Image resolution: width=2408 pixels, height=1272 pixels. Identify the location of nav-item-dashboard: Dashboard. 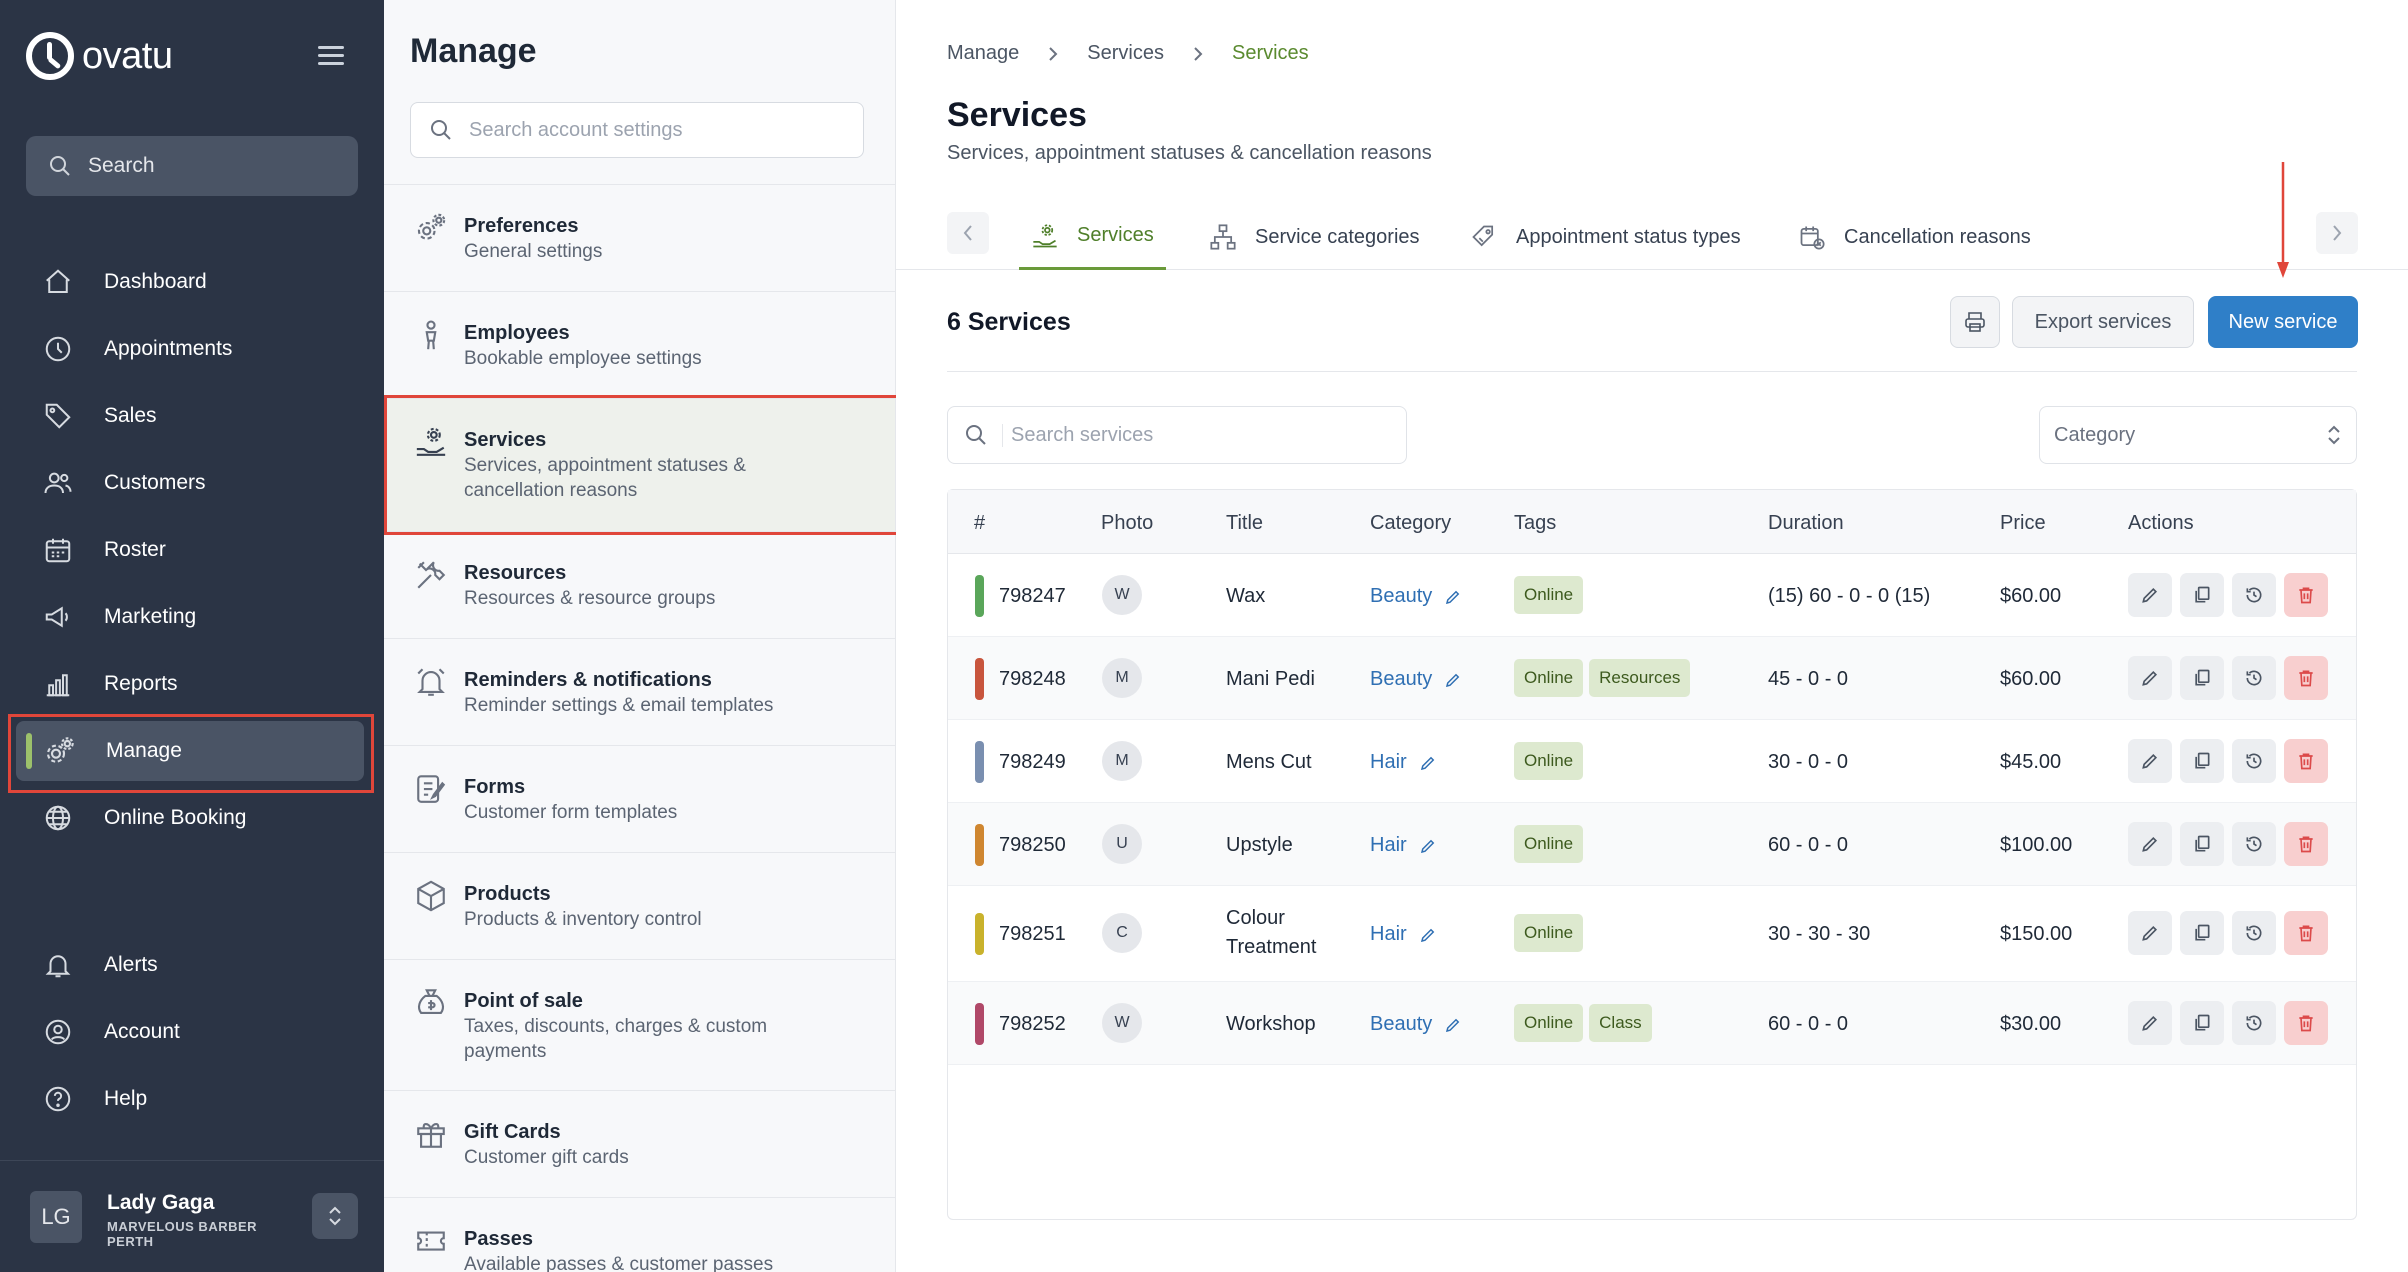
(192, 282).